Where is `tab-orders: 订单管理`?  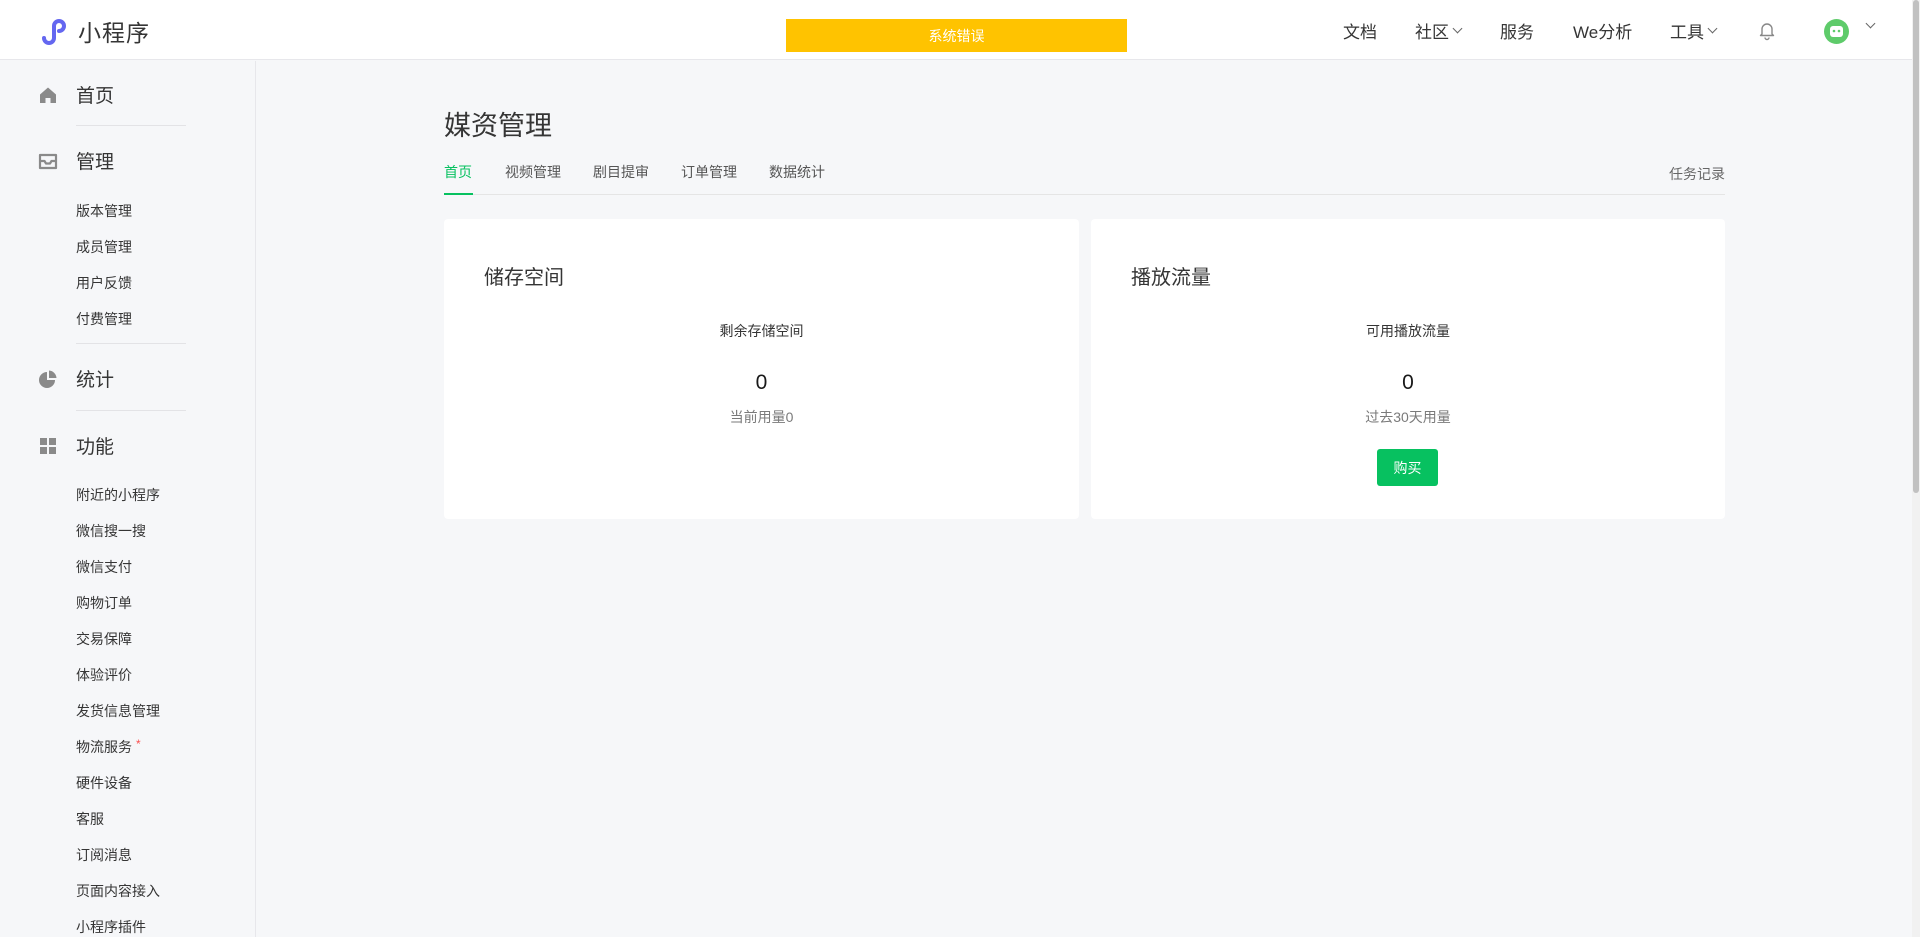 tab-orders: 订单管理 is located at coordinates (709, 172).